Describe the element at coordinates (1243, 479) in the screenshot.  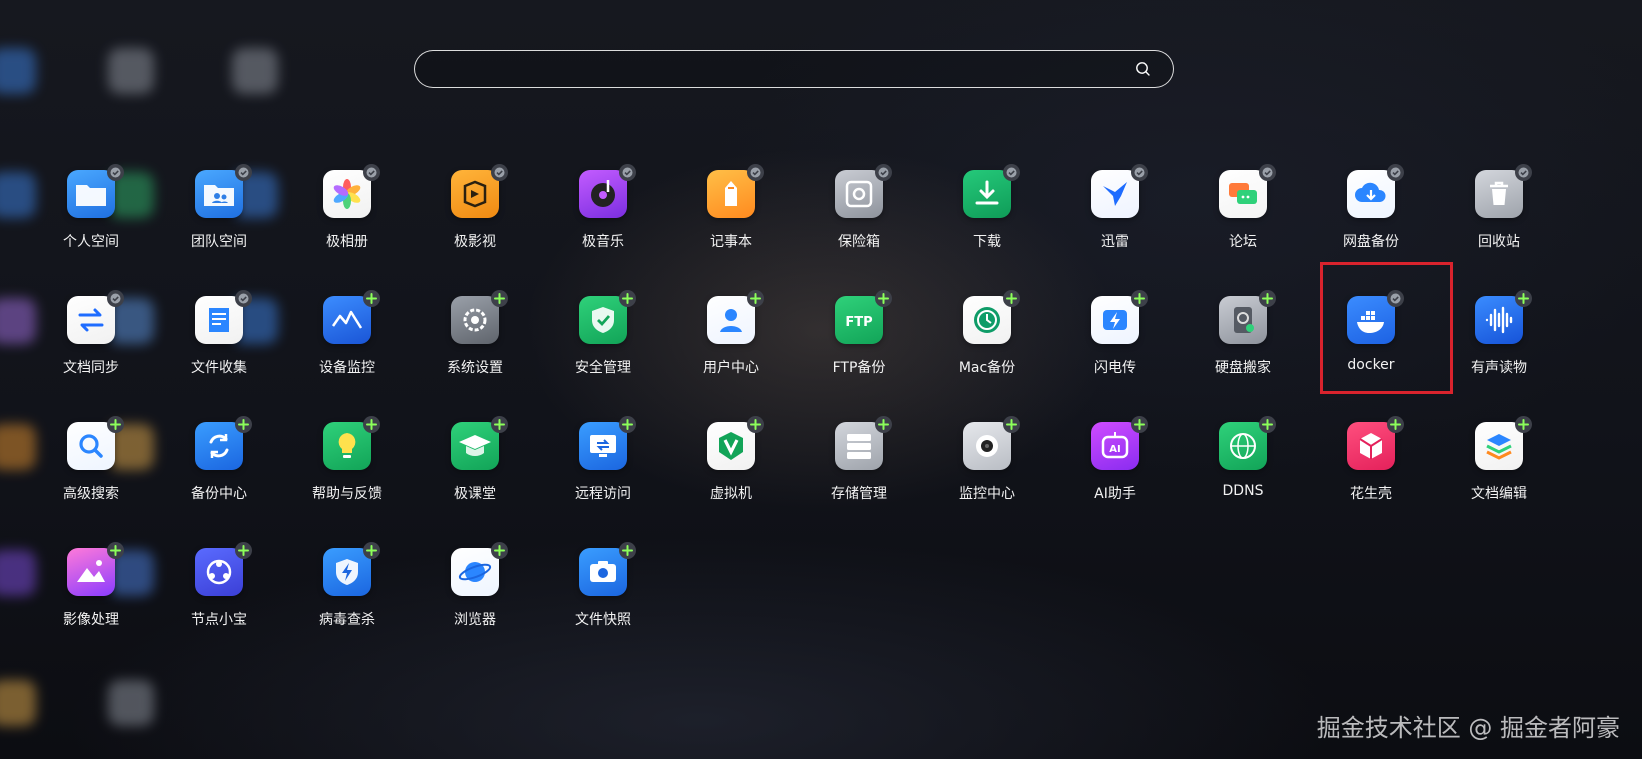
I see `app-icon-ddns-globe: DDNS` at that location.